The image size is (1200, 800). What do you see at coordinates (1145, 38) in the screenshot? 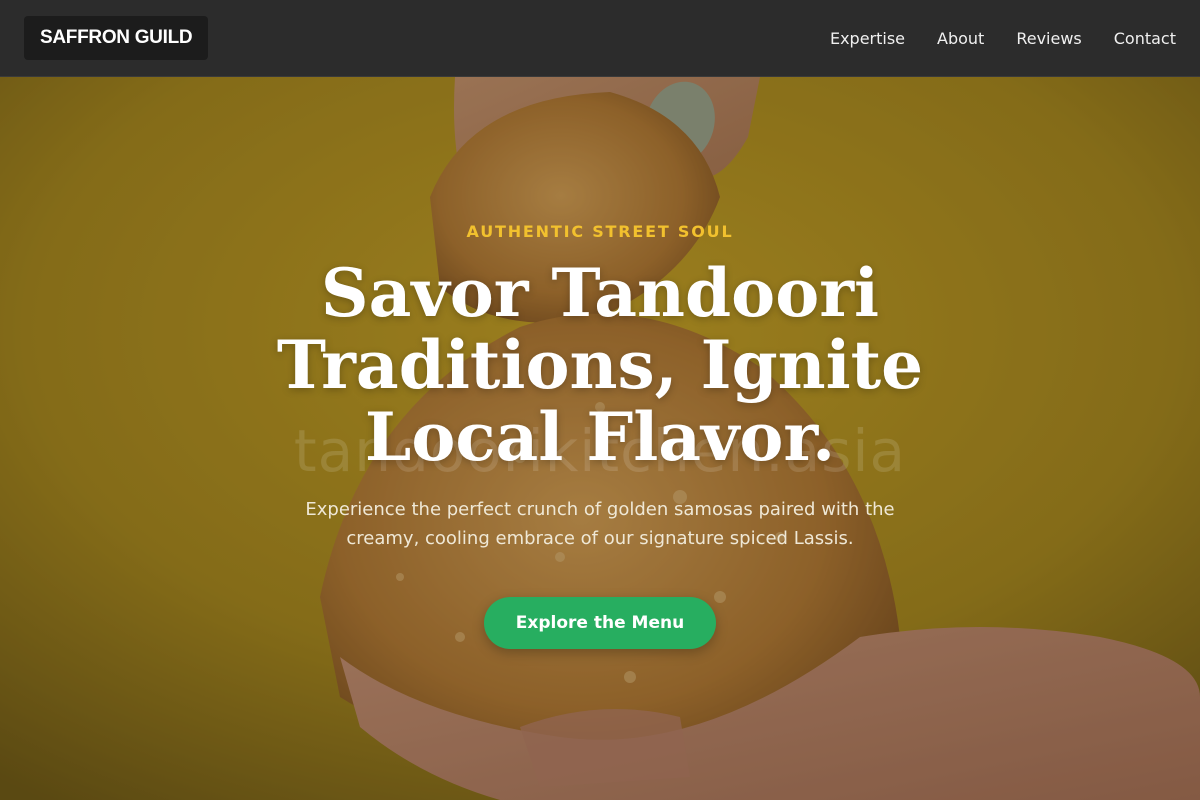
I see `nav-link-contact: Contact` at bounding box center [1145, 38].